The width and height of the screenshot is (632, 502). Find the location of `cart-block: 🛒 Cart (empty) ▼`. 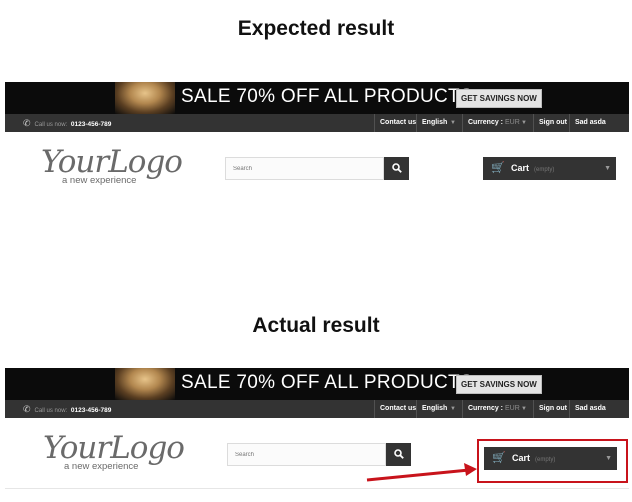

cart-block: 🛒 Cart (empty) ▼ is located at coordinates (549, 168).